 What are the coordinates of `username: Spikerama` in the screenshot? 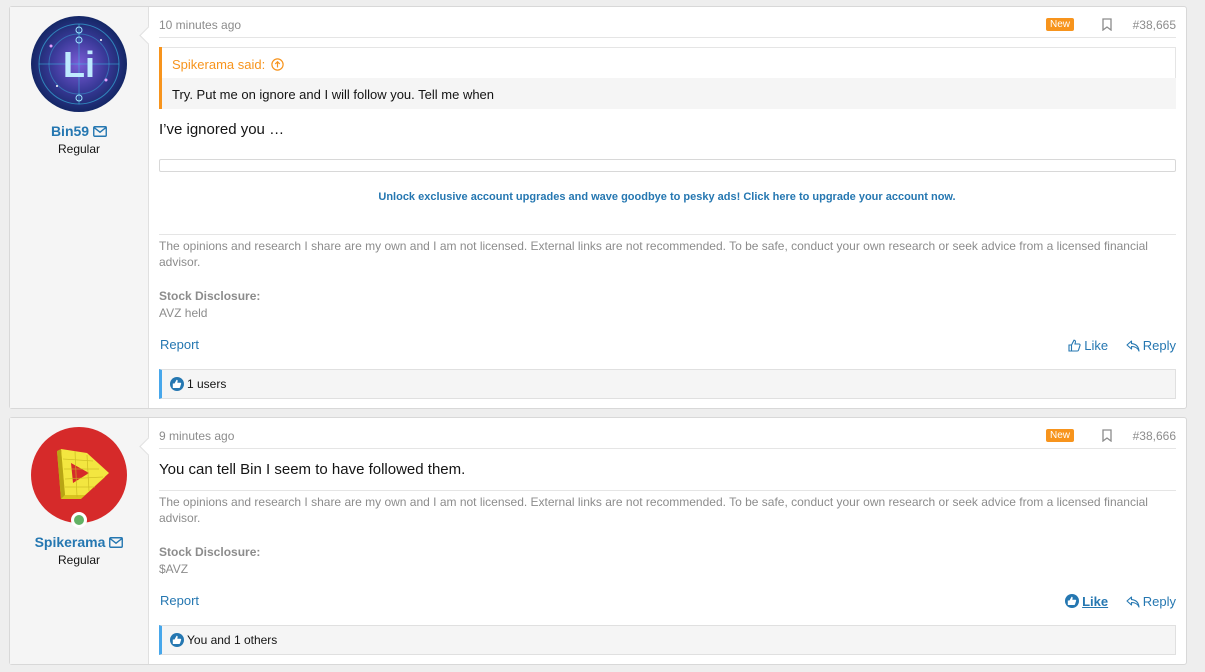 It's located at (70, 542).